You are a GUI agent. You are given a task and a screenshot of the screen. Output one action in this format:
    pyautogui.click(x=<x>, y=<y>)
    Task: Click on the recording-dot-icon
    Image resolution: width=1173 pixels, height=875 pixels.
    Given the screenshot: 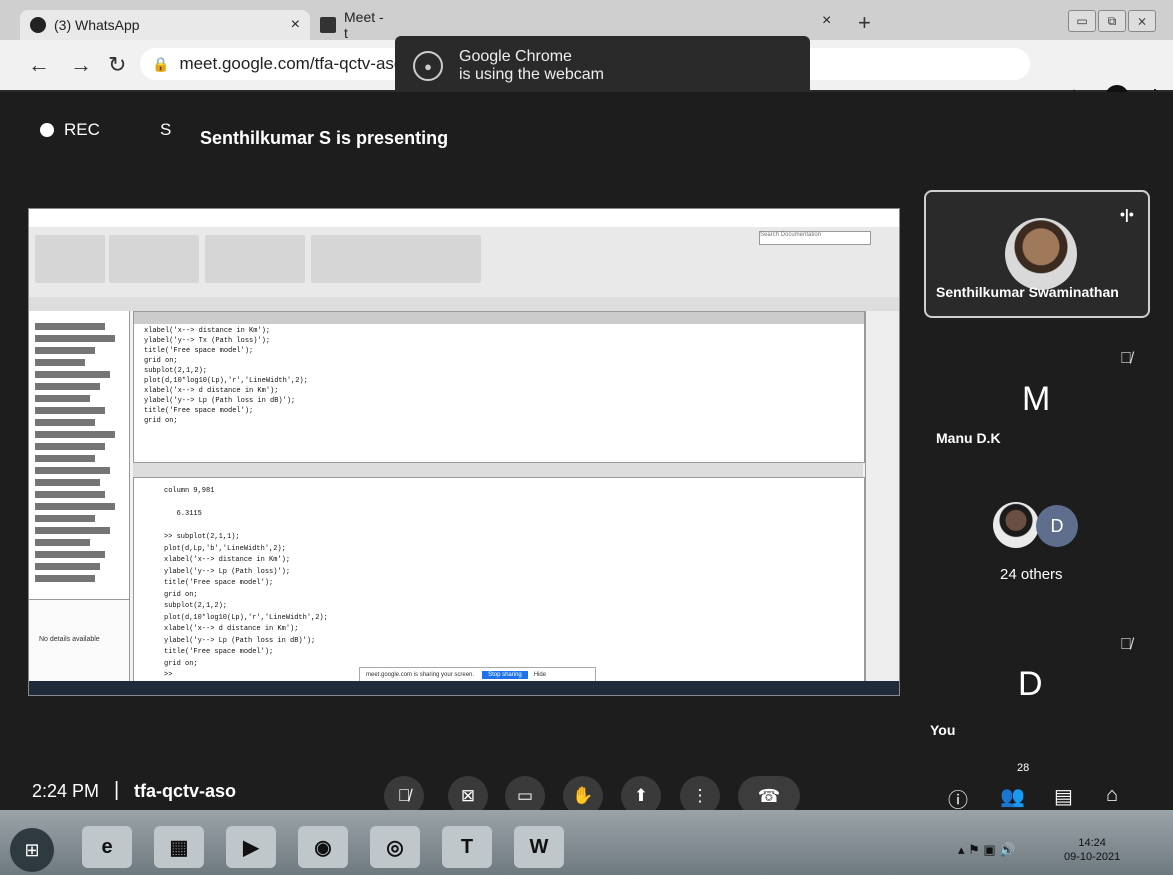 What is the action you would take?
    pyautogui.click(x=47, y=130)
    